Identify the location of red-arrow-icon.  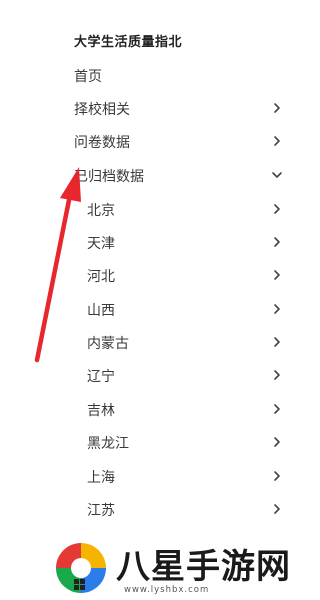
(57, 265).